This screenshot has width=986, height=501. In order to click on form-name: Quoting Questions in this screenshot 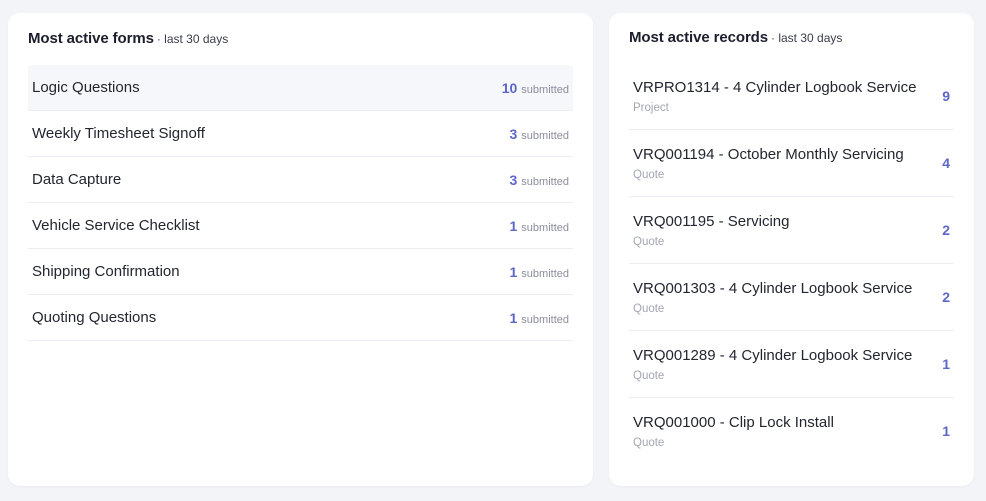, I will do `click(94, 317)`.